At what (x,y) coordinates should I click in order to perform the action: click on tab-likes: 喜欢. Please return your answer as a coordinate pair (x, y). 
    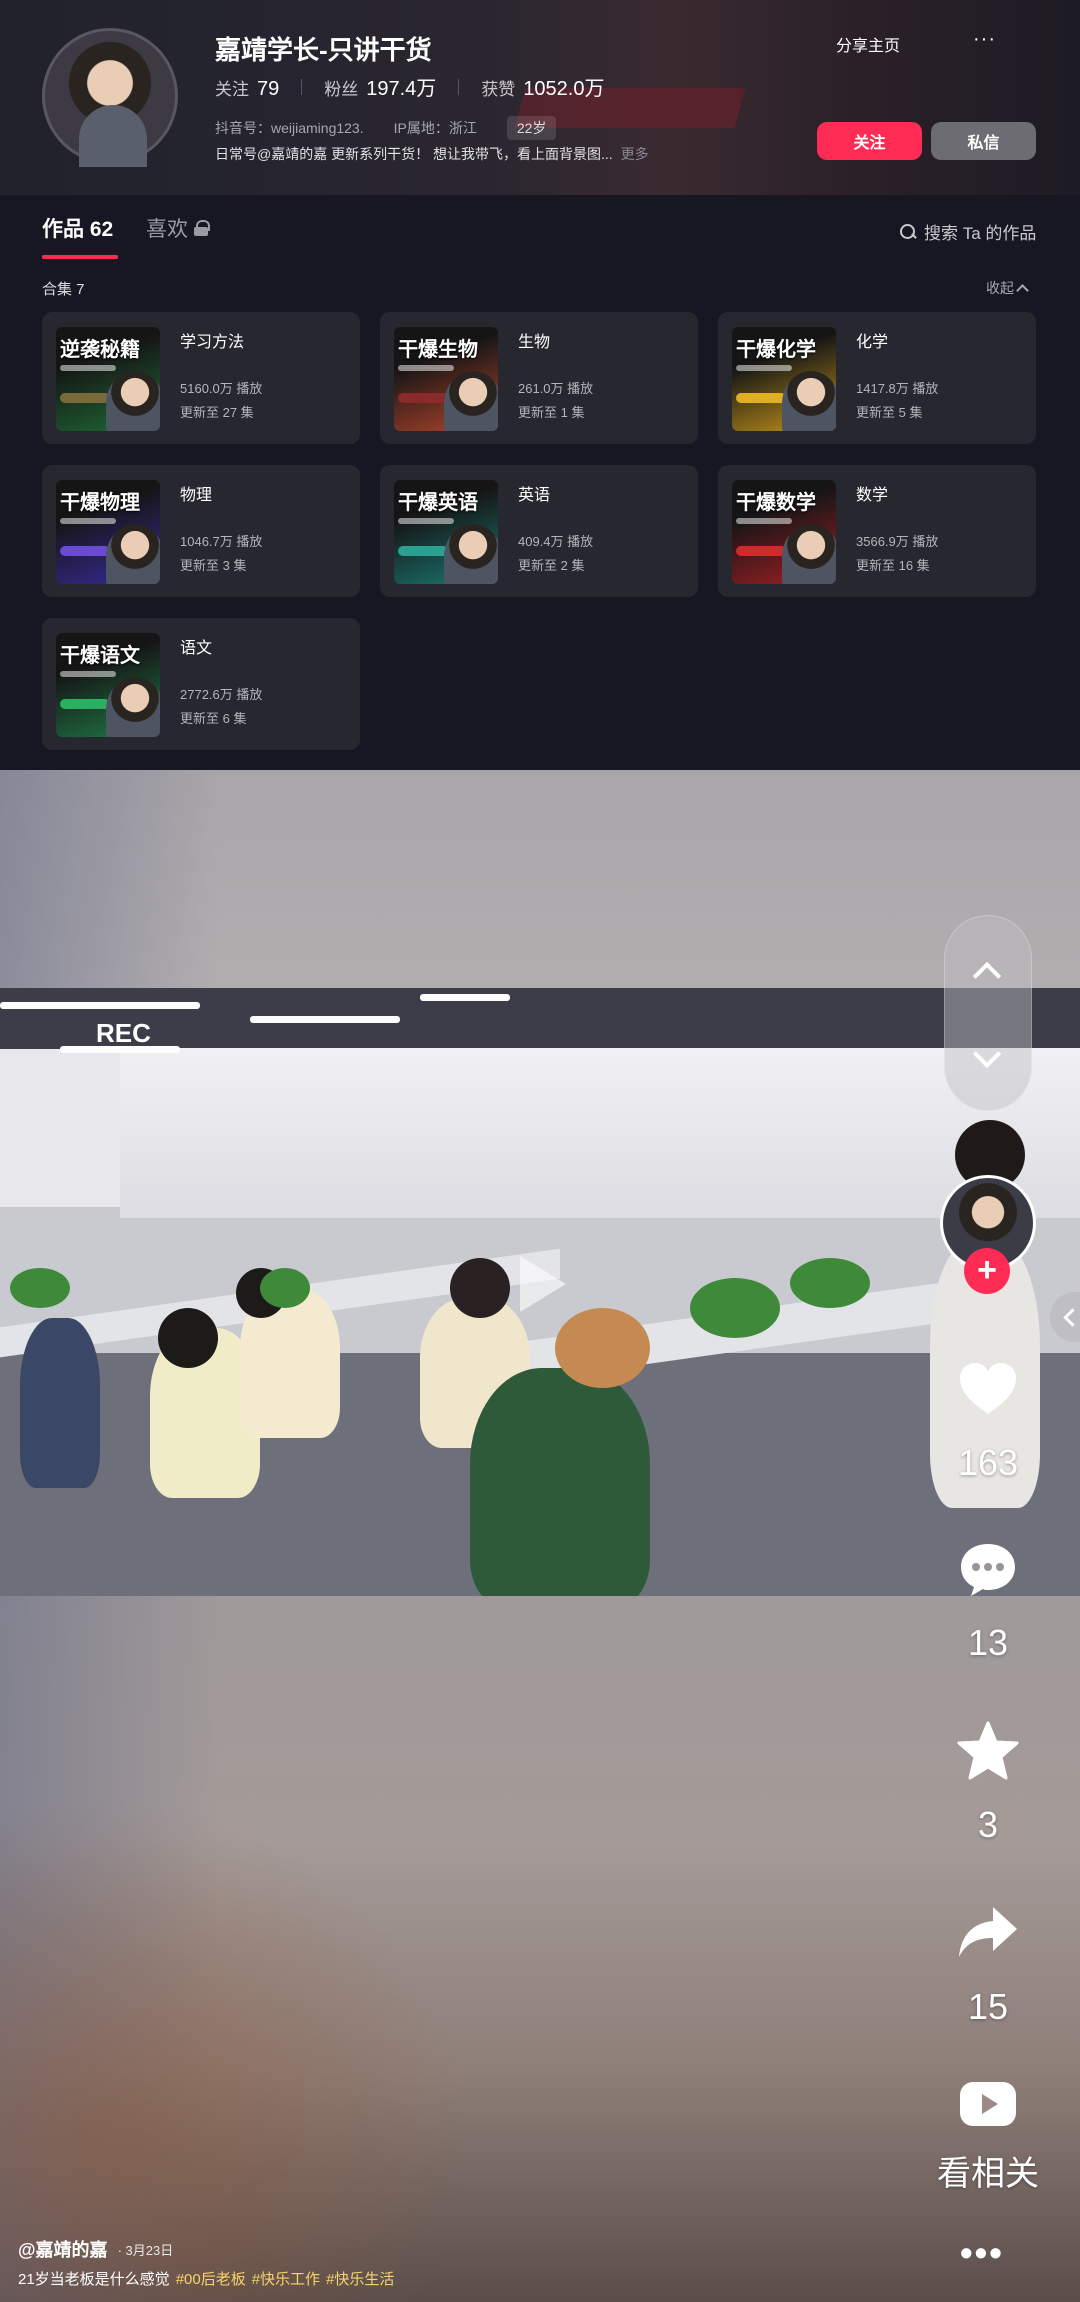
    Looking at the image, I should click on (178, 228).